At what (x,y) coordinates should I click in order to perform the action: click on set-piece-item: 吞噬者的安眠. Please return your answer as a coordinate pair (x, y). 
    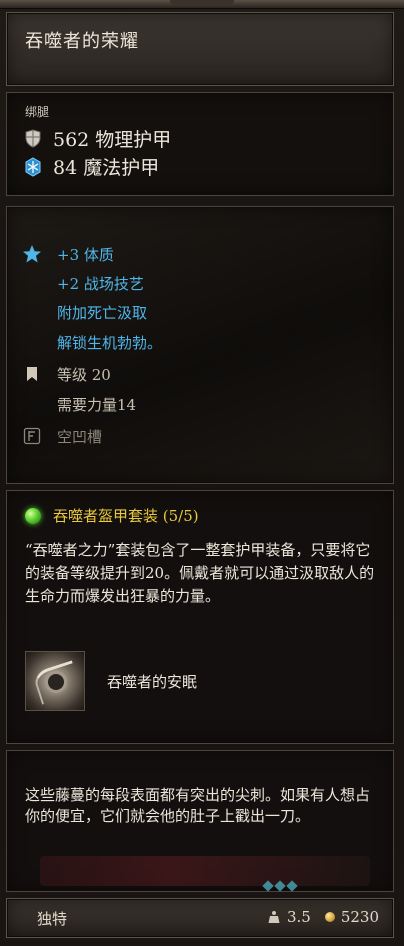
    Looking at the image, I should click on (111, 681).